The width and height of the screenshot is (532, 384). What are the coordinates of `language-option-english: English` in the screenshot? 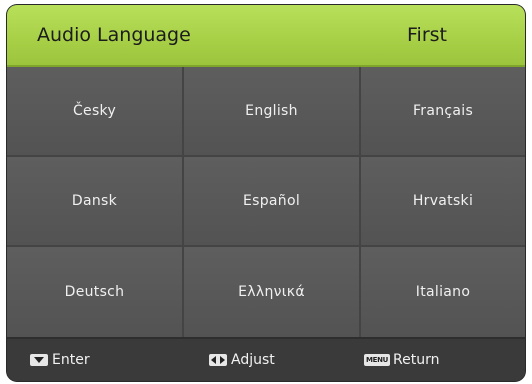 It's located at (272, 112).